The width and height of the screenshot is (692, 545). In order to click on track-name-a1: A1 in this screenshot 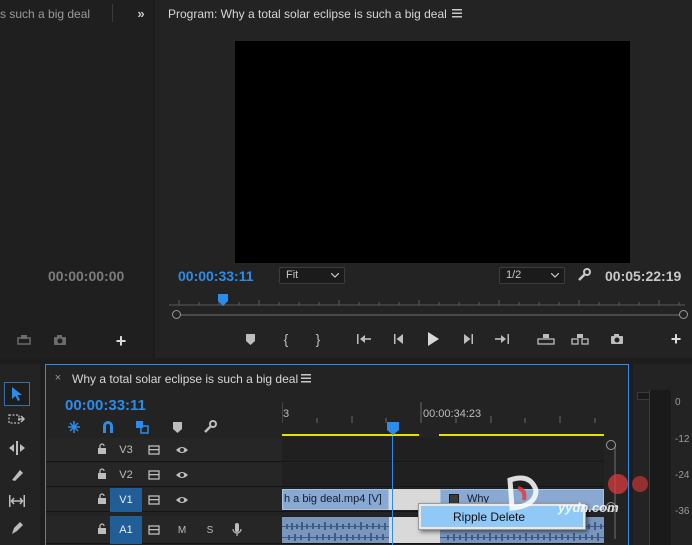, I will do `click(126, 530)`.